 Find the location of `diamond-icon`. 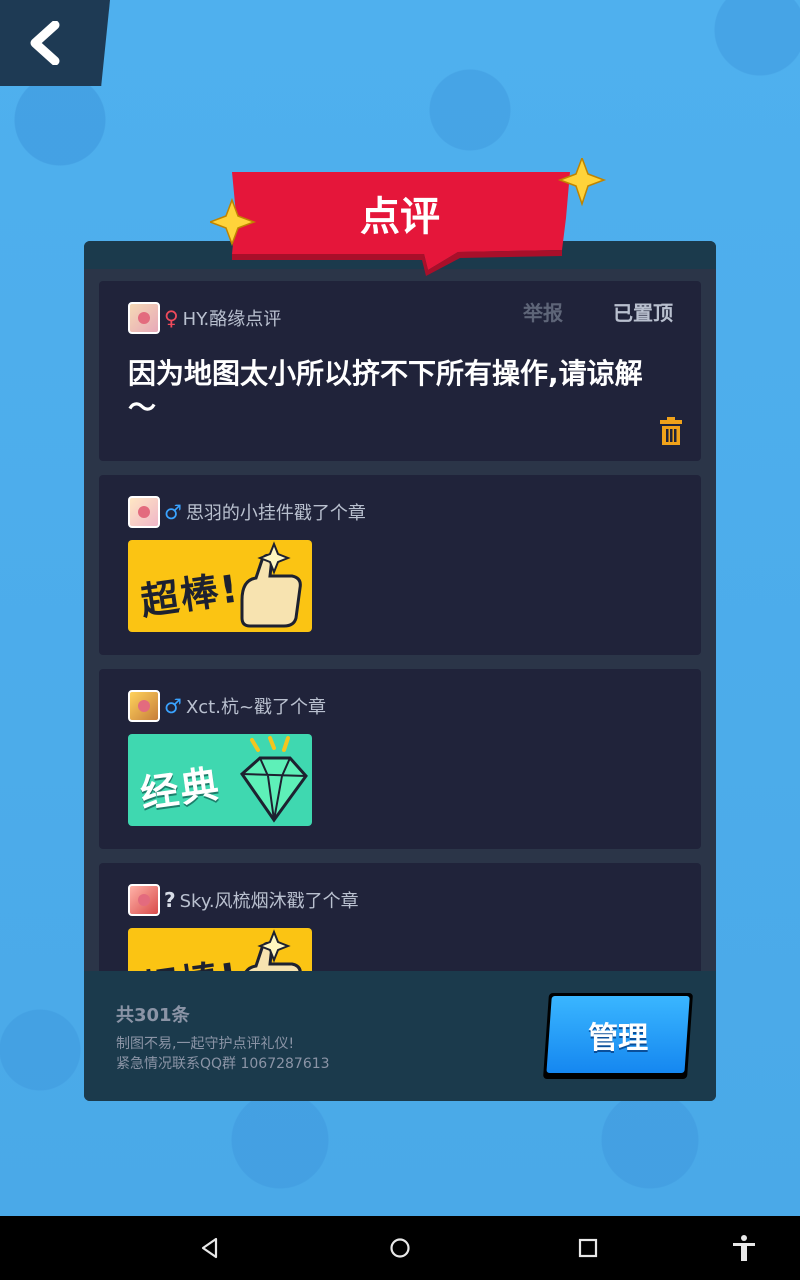

diamond-icon is located at coordinates (274, 779).